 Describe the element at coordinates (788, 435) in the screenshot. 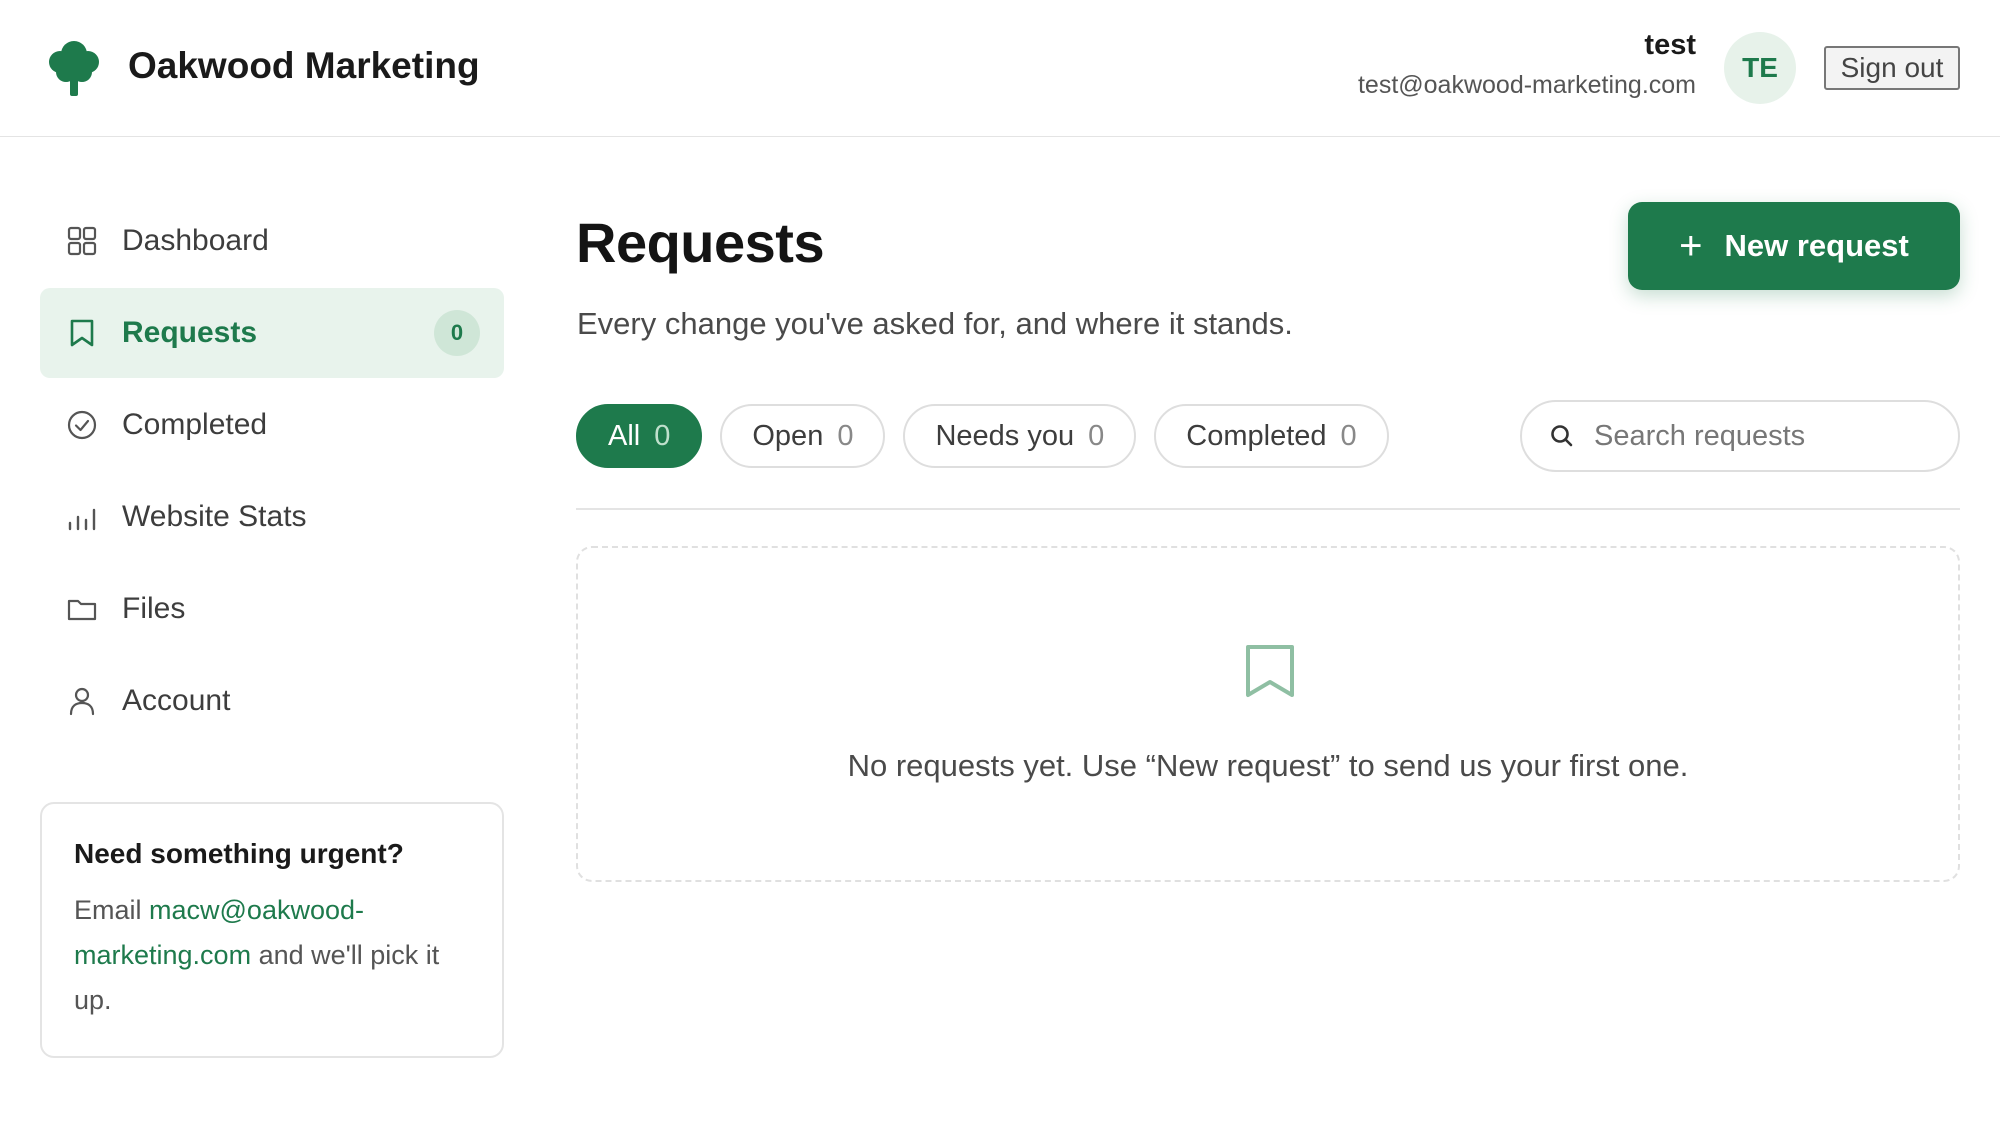

I see `filter-label: Open` at that location.